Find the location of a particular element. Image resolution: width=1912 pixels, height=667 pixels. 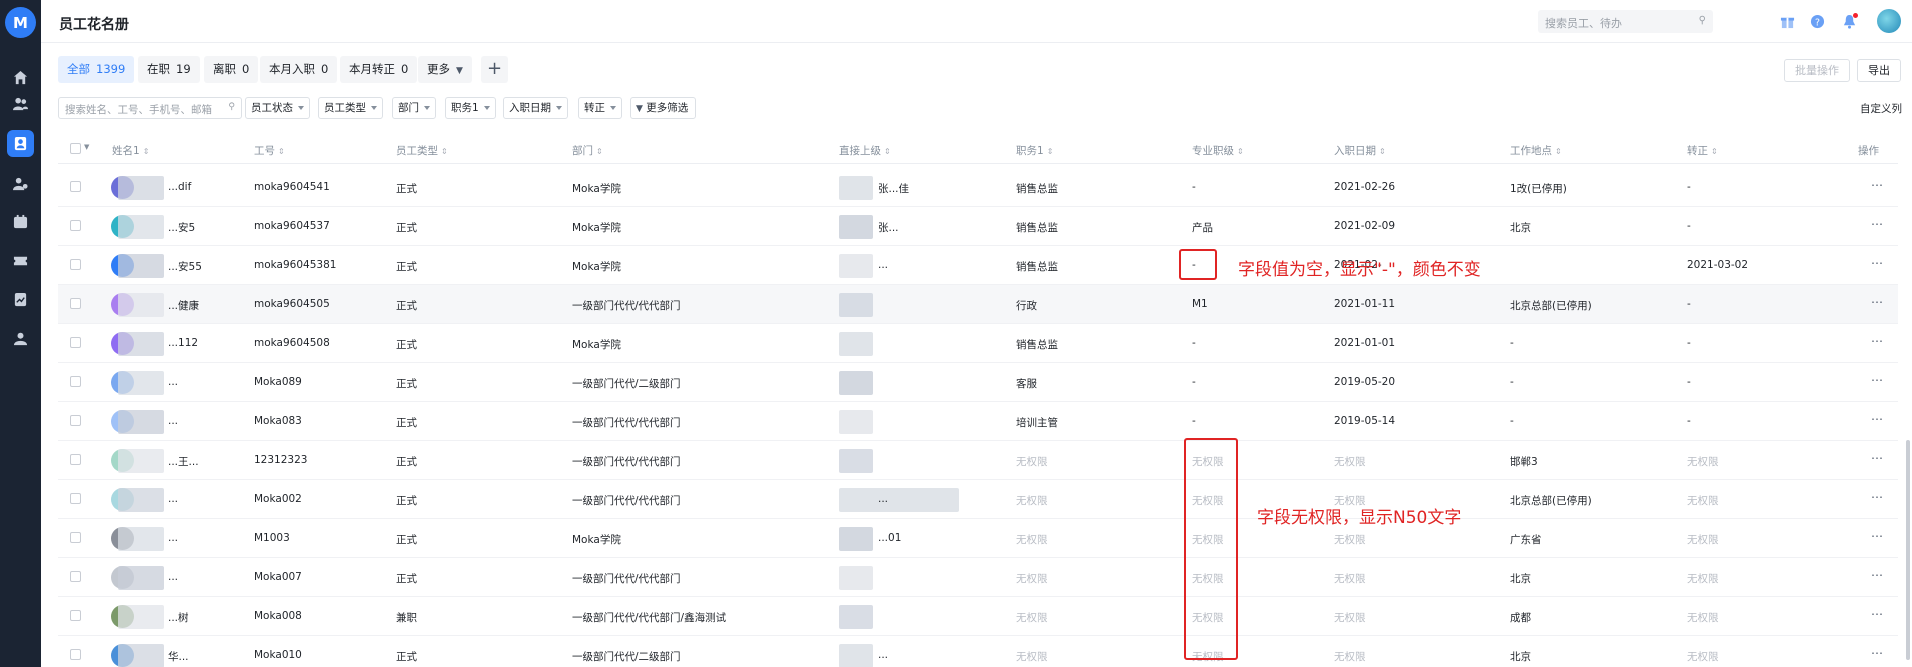

blurred-manager-mask is located at coordinates (899, 500).